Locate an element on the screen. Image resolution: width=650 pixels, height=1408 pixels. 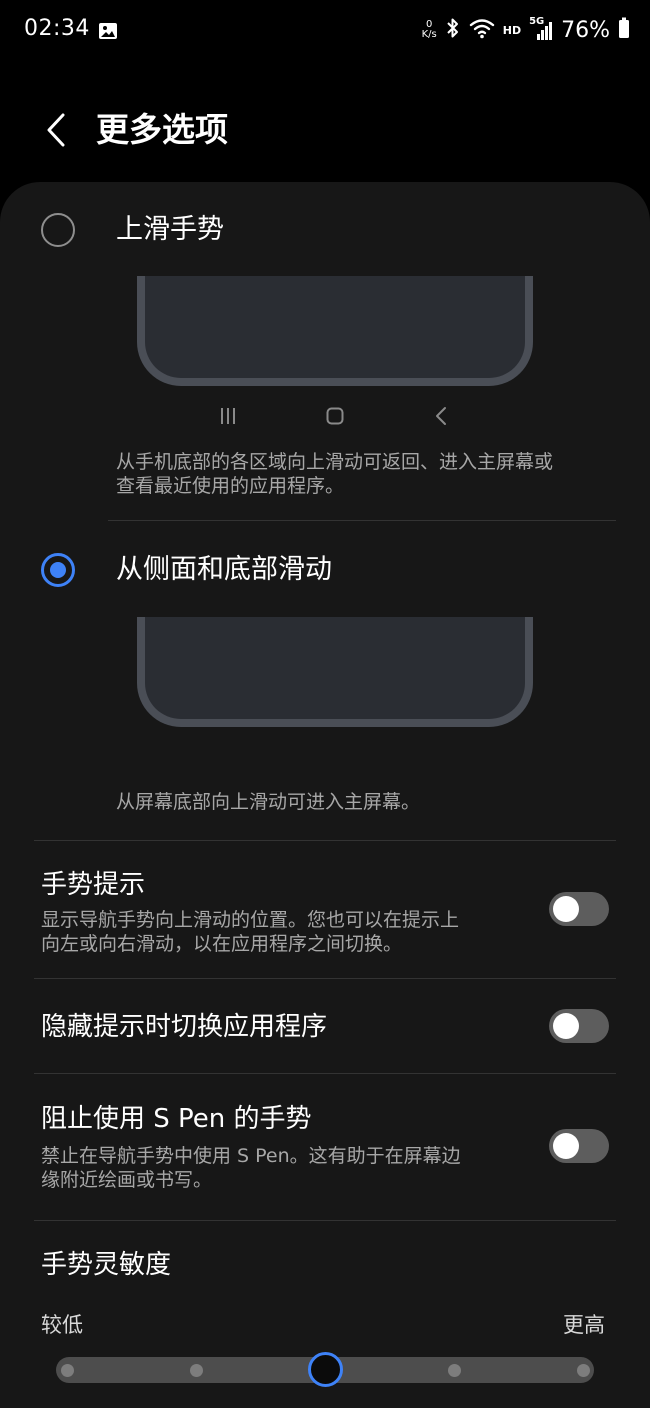
description-line: 显示导航手势向上滑动的位置。您也可以在提示上 is located at coordinates (250, 920).